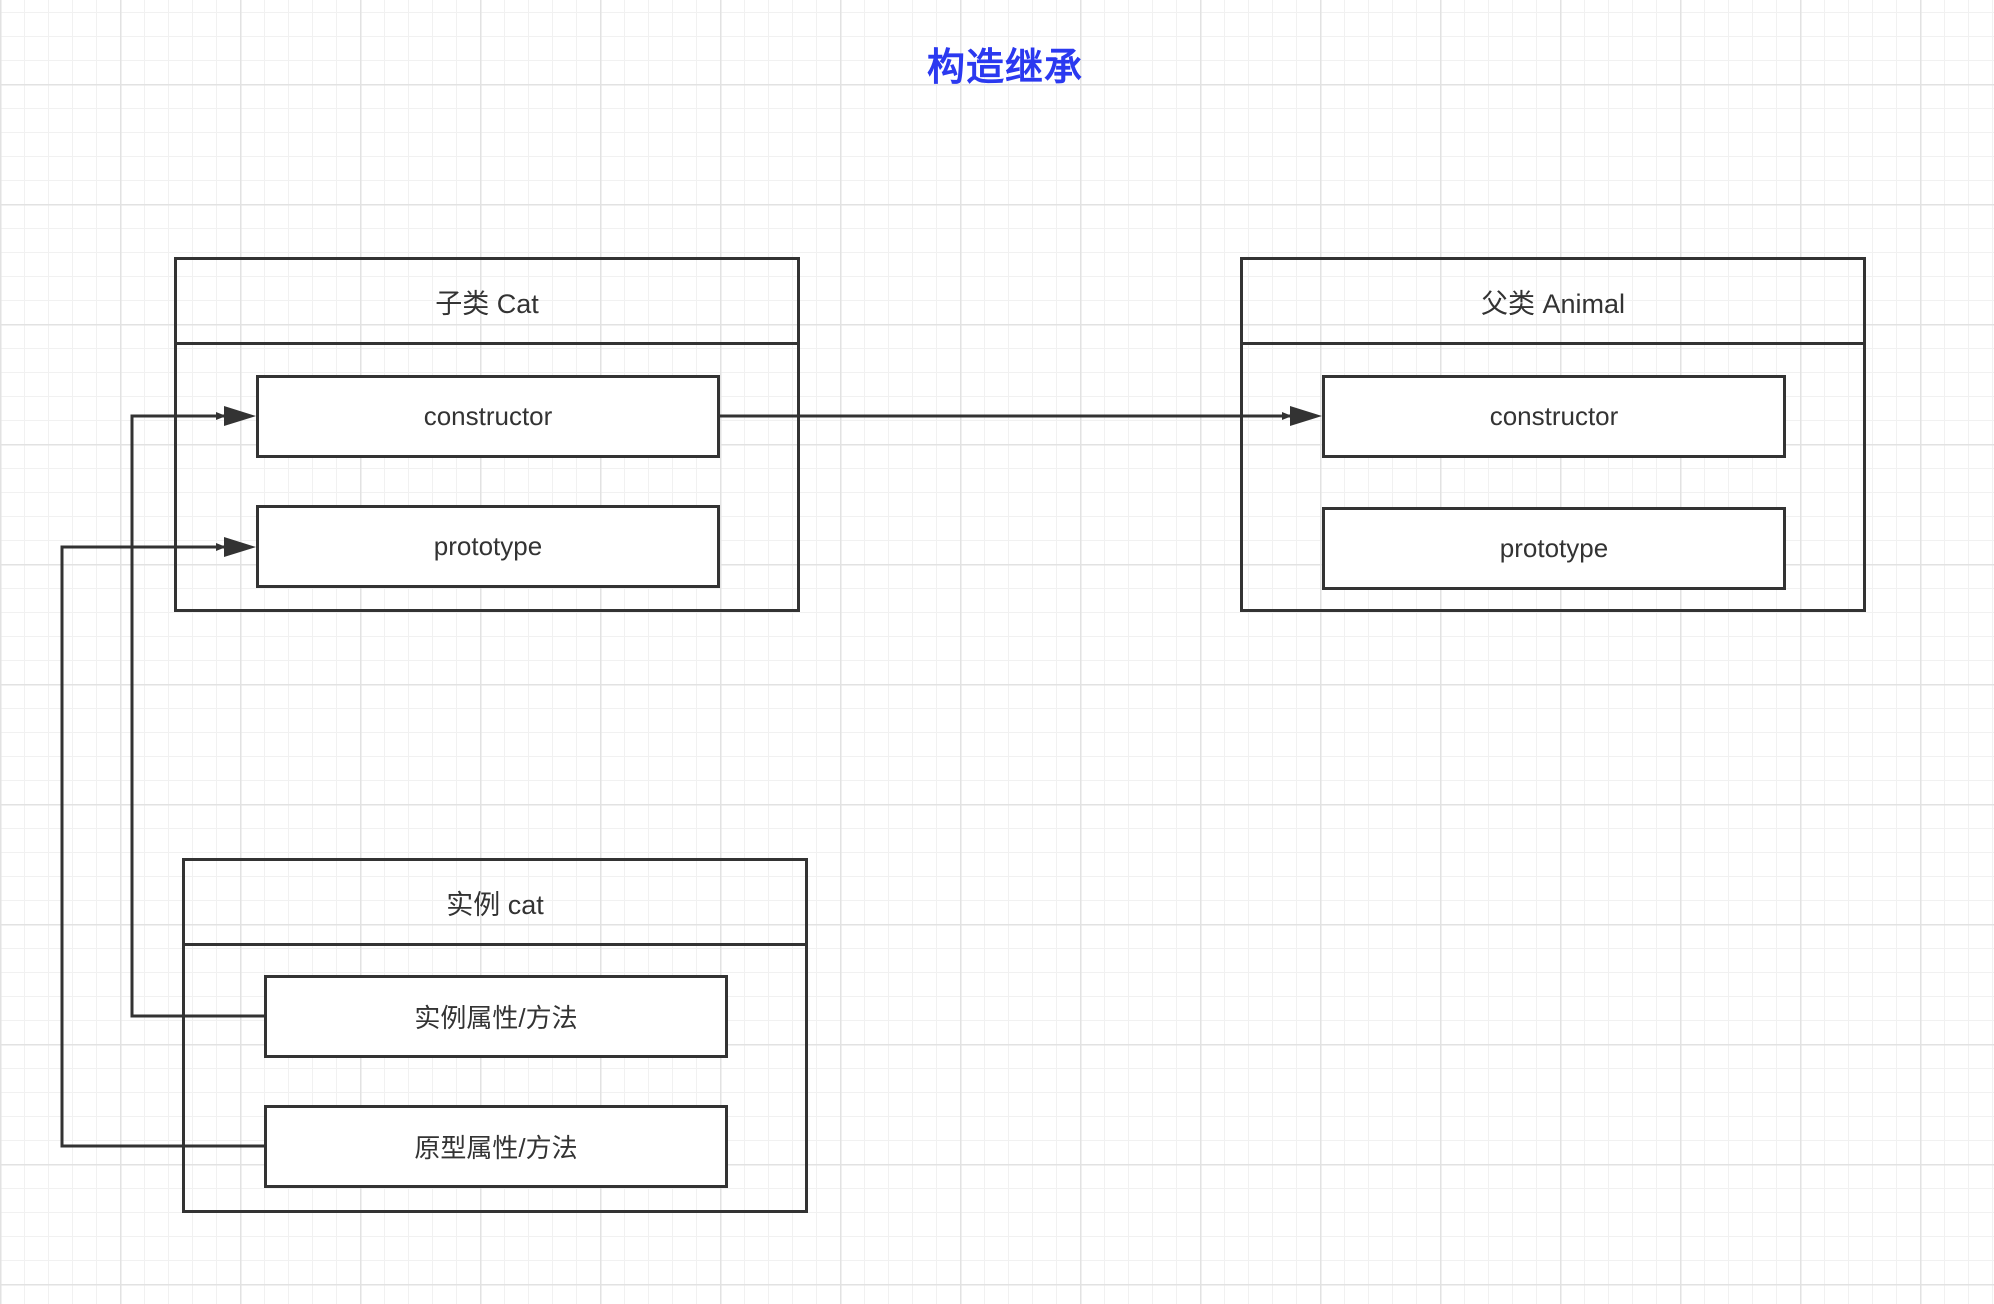 The image size is (1994, 1304). What do you see at coordinates (1306, 416) in the screenshot?
I see `arrowhead-to-animal-constructor` at bounding box center [1306, 416].